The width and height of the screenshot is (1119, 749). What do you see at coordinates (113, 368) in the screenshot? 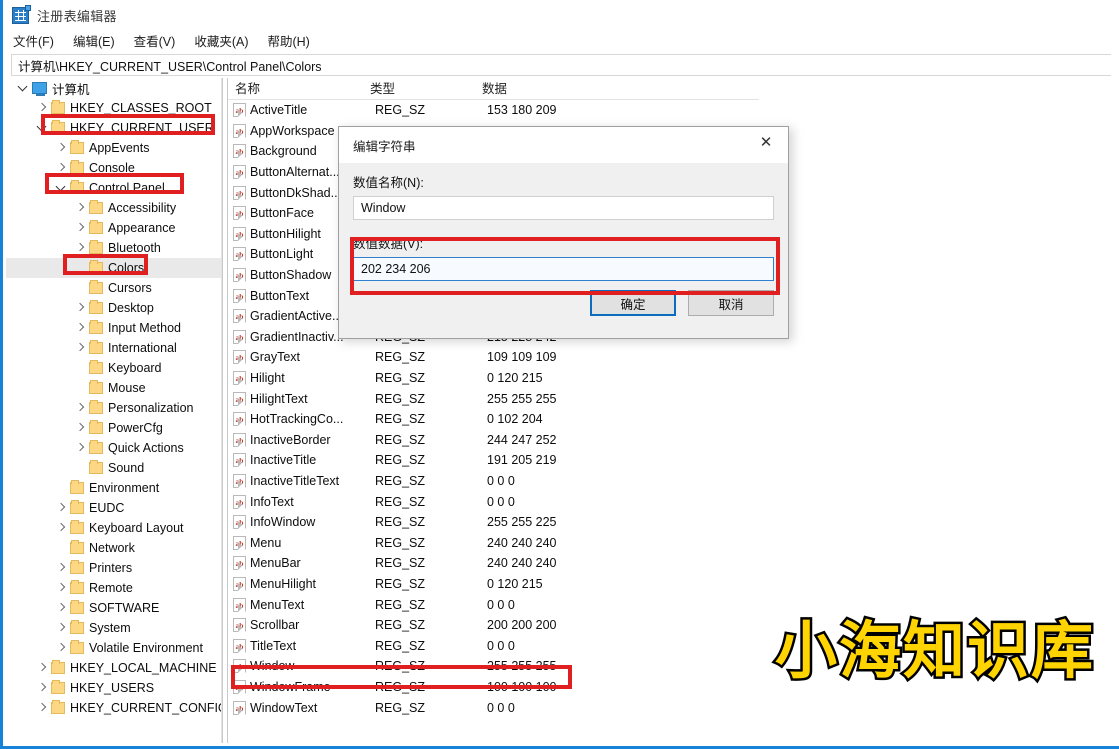
I see `tree-node-keyboard: Keyboard` at bounding box center [113, 368].